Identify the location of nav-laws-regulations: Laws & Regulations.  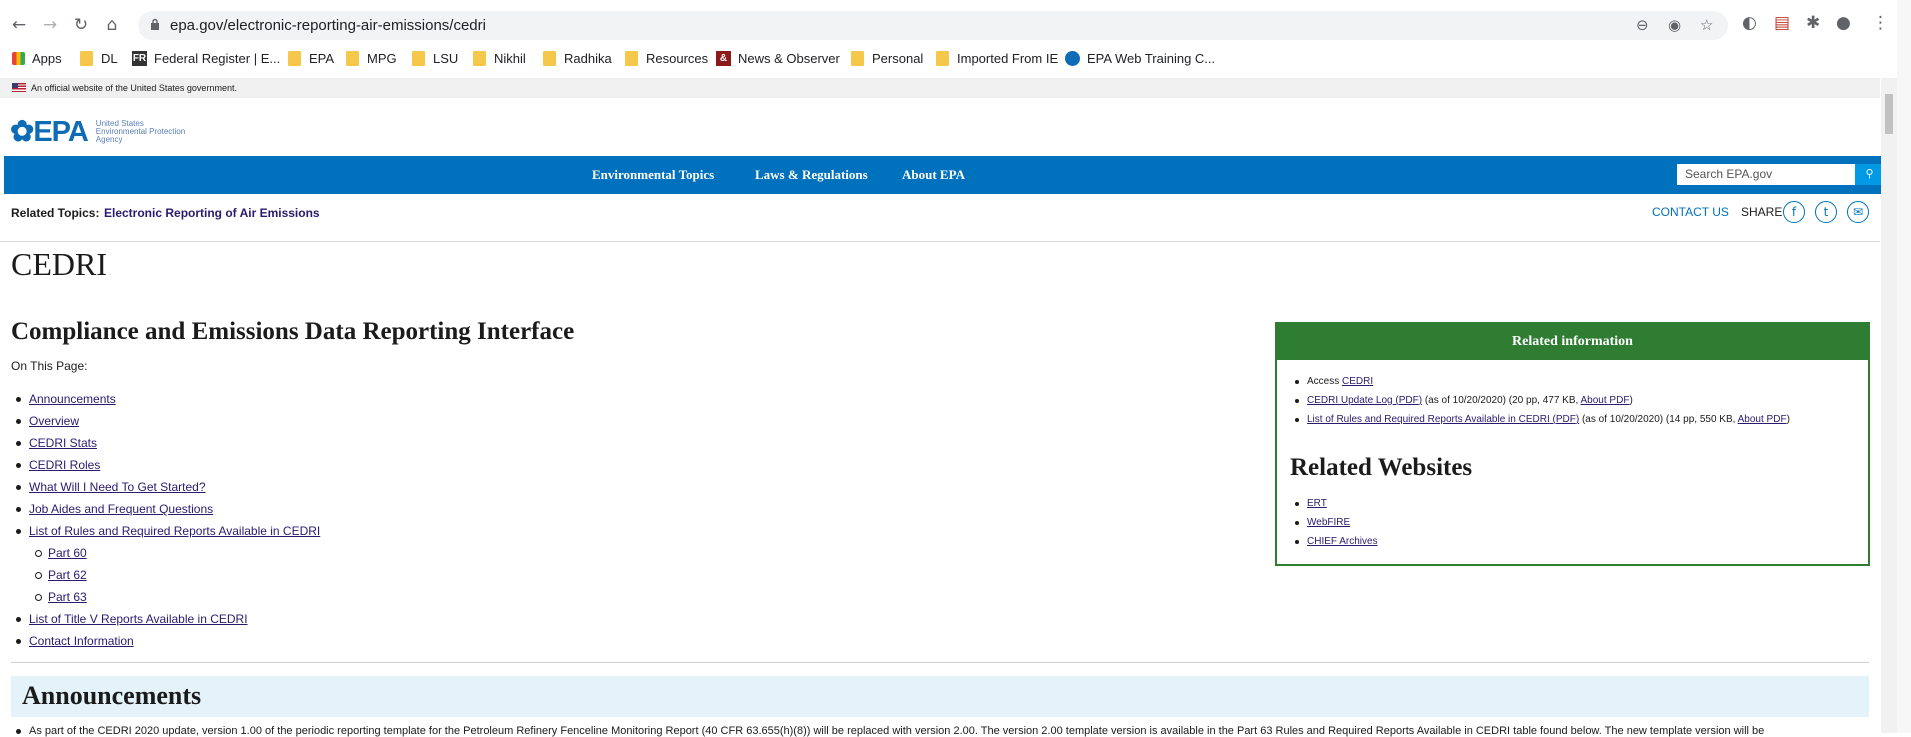
(811, 175).